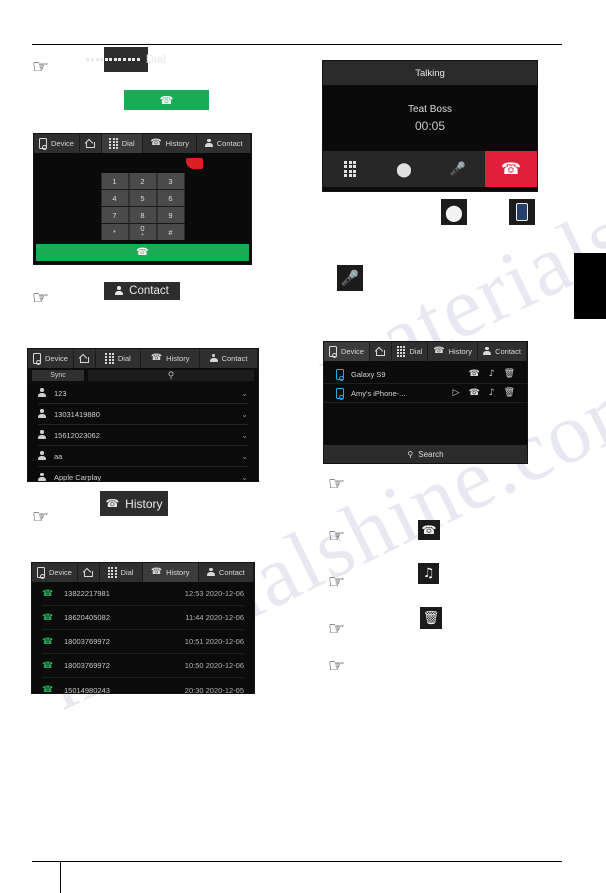 The width and height of the screenshot is (606, 893). I want to click on talking-screen: Talking Teat Boss 00:05 ⬤ 🎤 ☎, so click(430, 126).